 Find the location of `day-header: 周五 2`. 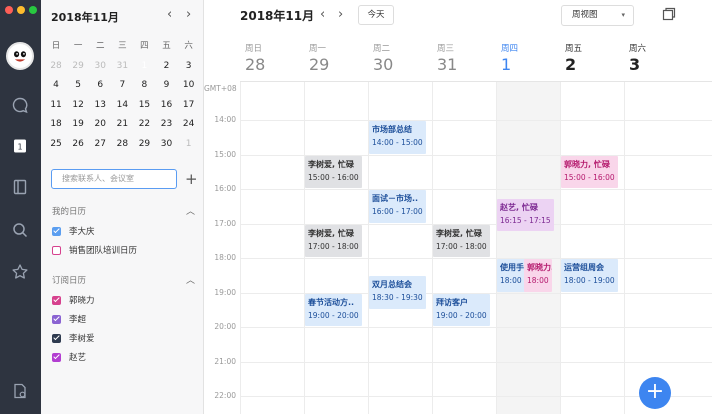

day-header: 周五 2 is located at coordinates (592, 58).